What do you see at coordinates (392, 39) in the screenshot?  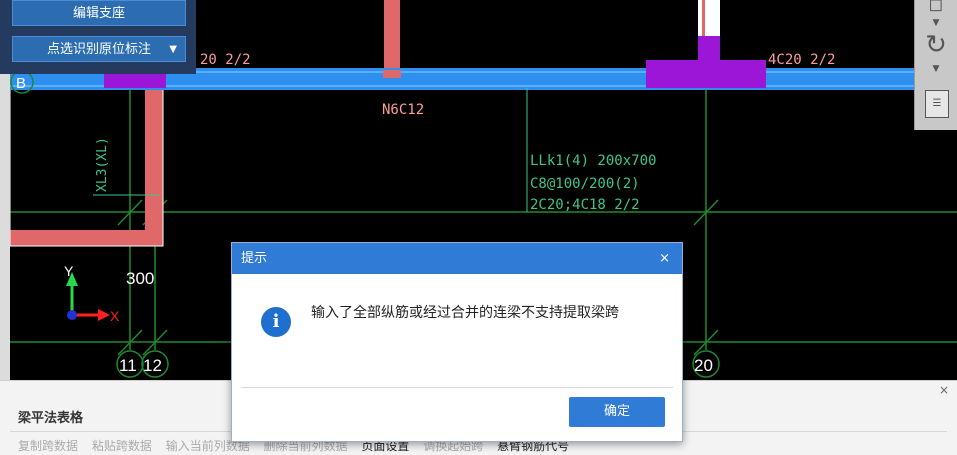 I see `vertical-beam` at bounding box center [392, 39].